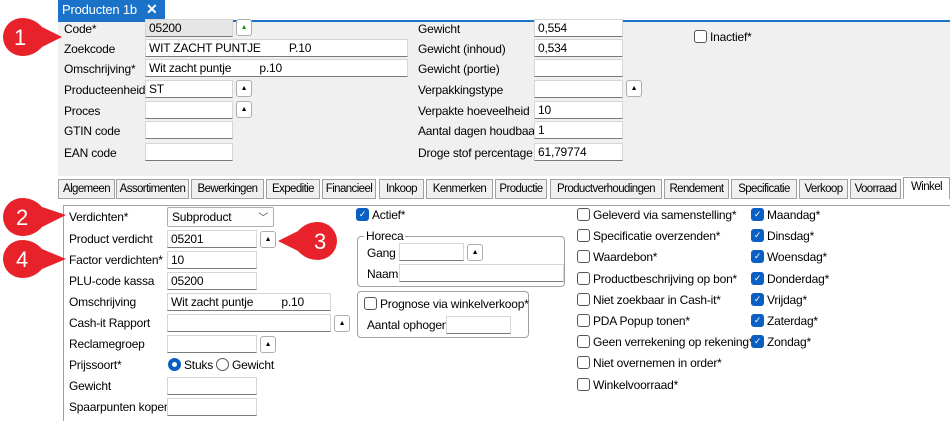 The image size is (950, 421). Describe the element at coordinates (307, 241) in the screenshot. I see `callout-3: 3` at that location.